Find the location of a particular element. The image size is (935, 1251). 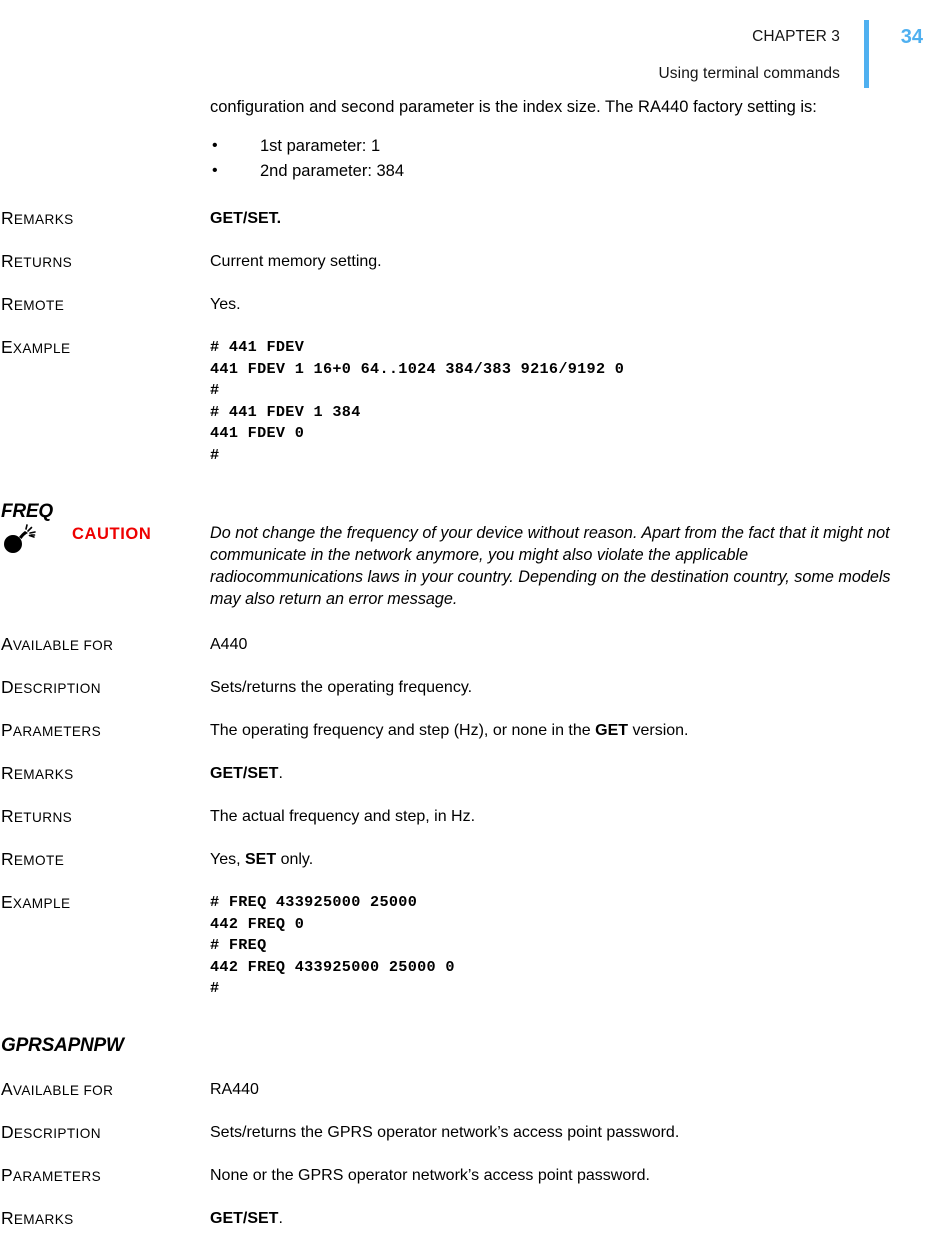

header-subtitle: Using terminal commands is located at coordinates (749, 73).